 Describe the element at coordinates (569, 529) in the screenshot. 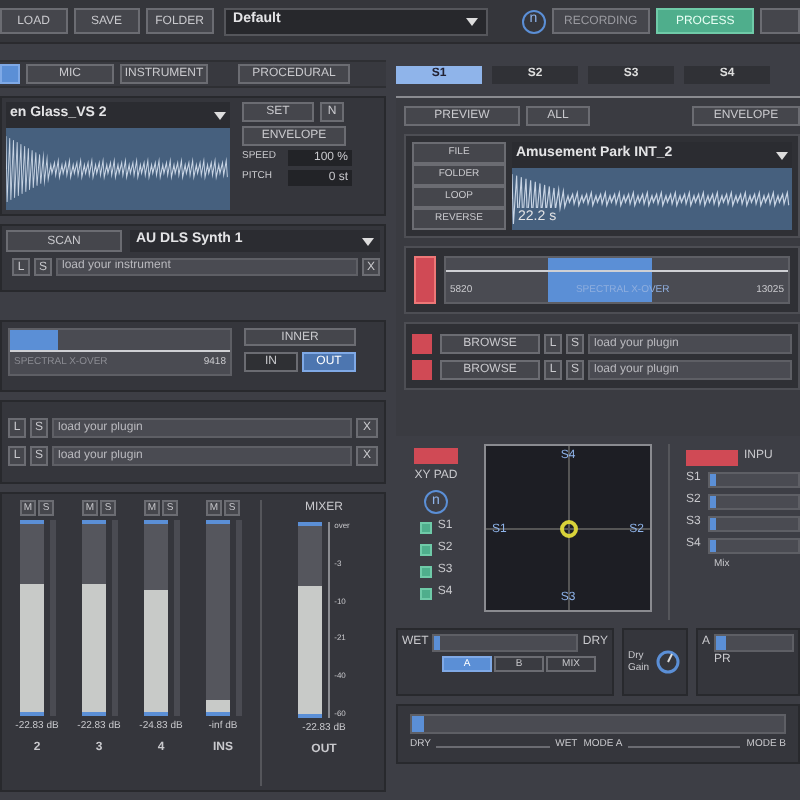

I see `pad-handle` at that location.